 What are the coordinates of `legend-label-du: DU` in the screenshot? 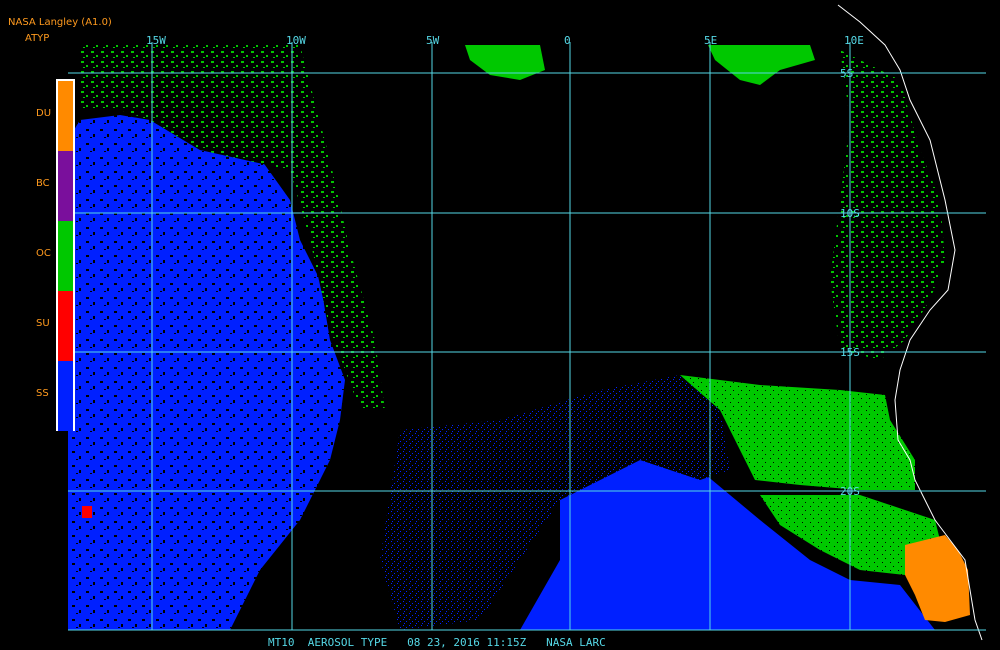 It's located at (44, 113).